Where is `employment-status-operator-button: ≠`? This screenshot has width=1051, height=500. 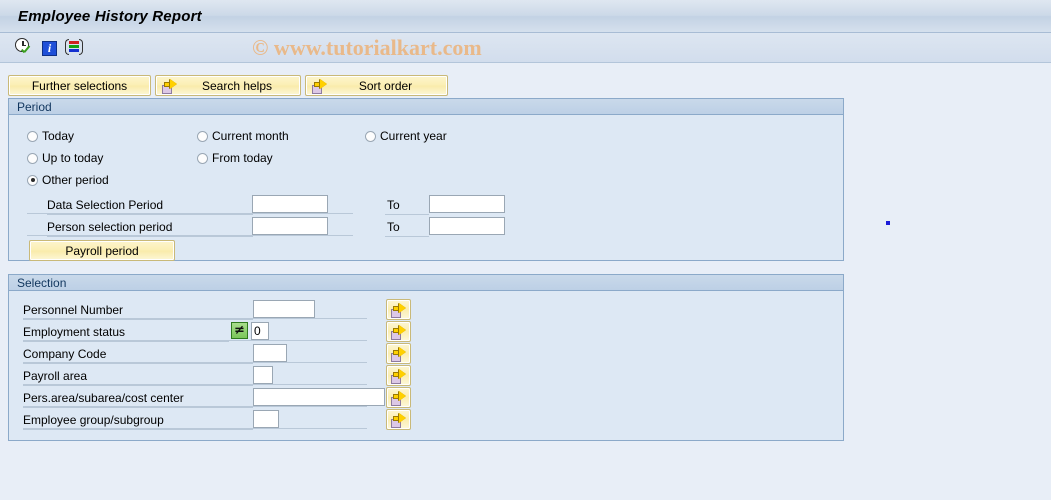
employment-status-operator-button: ≠ is located at coordinates (239, 330).